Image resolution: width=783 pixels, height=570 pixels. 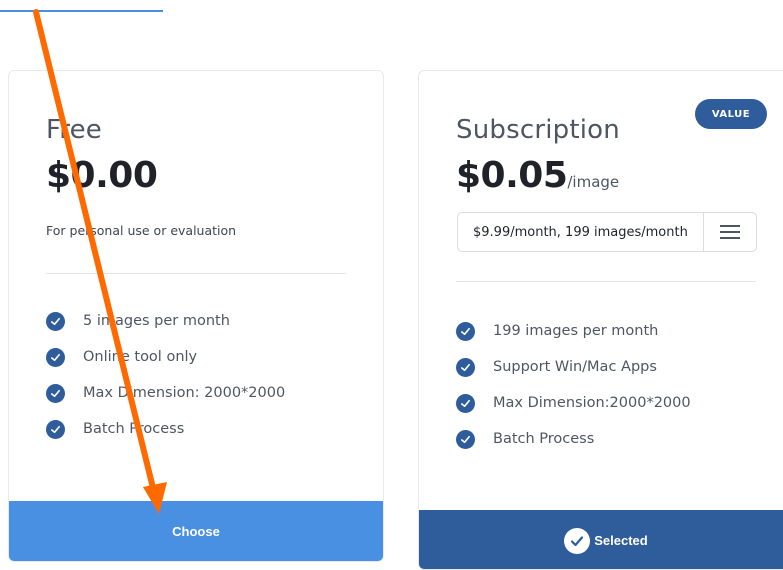 What do you see at coordinates (184, 393) in the screenshot?
I see `feature-label: Max Dimension: 2000*2000` at bounding box center [184, 393].